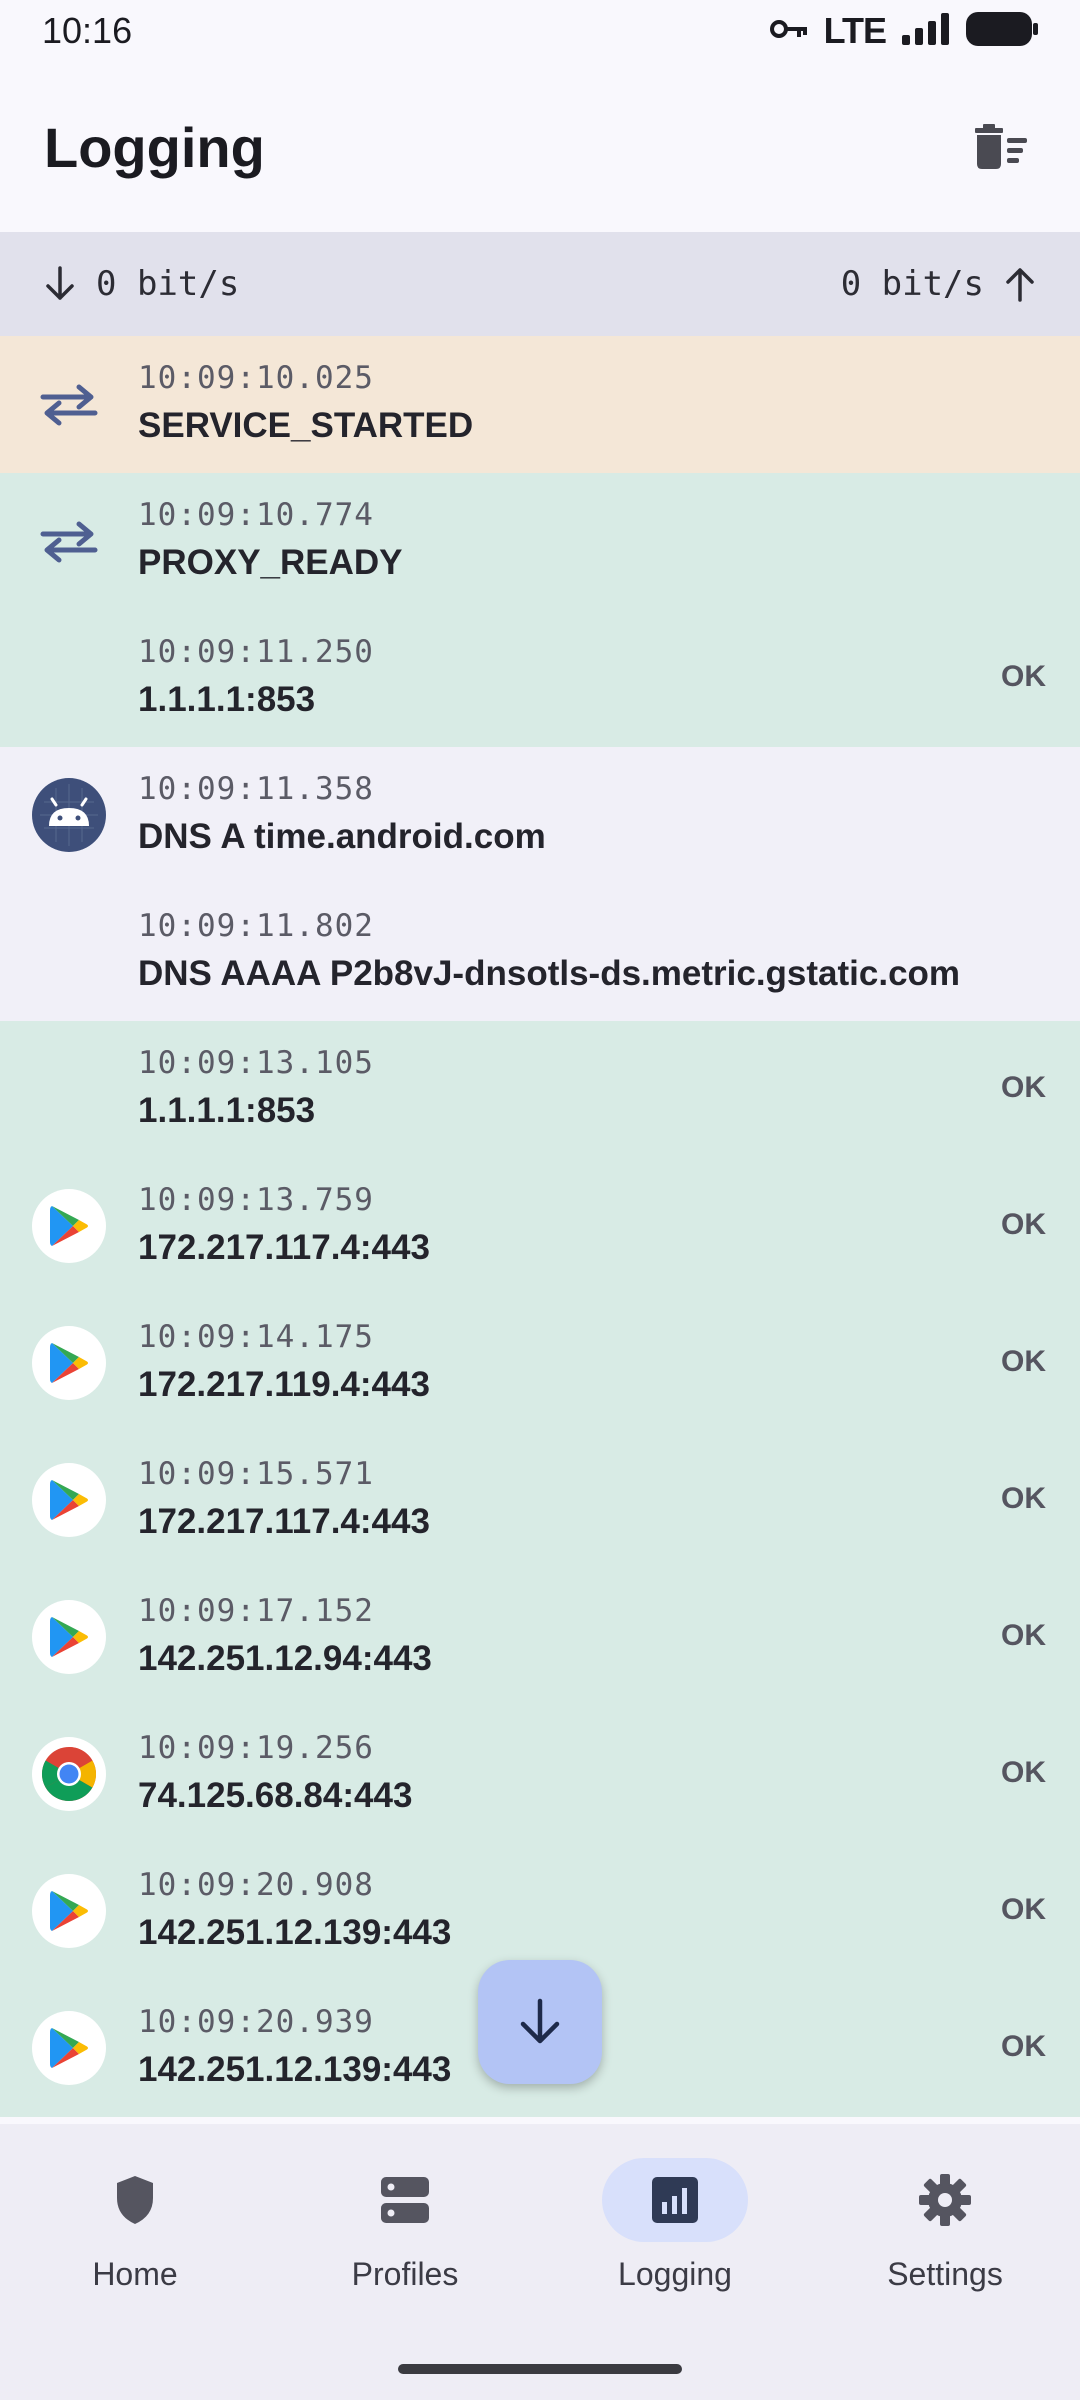  Describe the element at coordinates (945, 2274) in the screenshot. I see `nav-label: Settings` at that location.